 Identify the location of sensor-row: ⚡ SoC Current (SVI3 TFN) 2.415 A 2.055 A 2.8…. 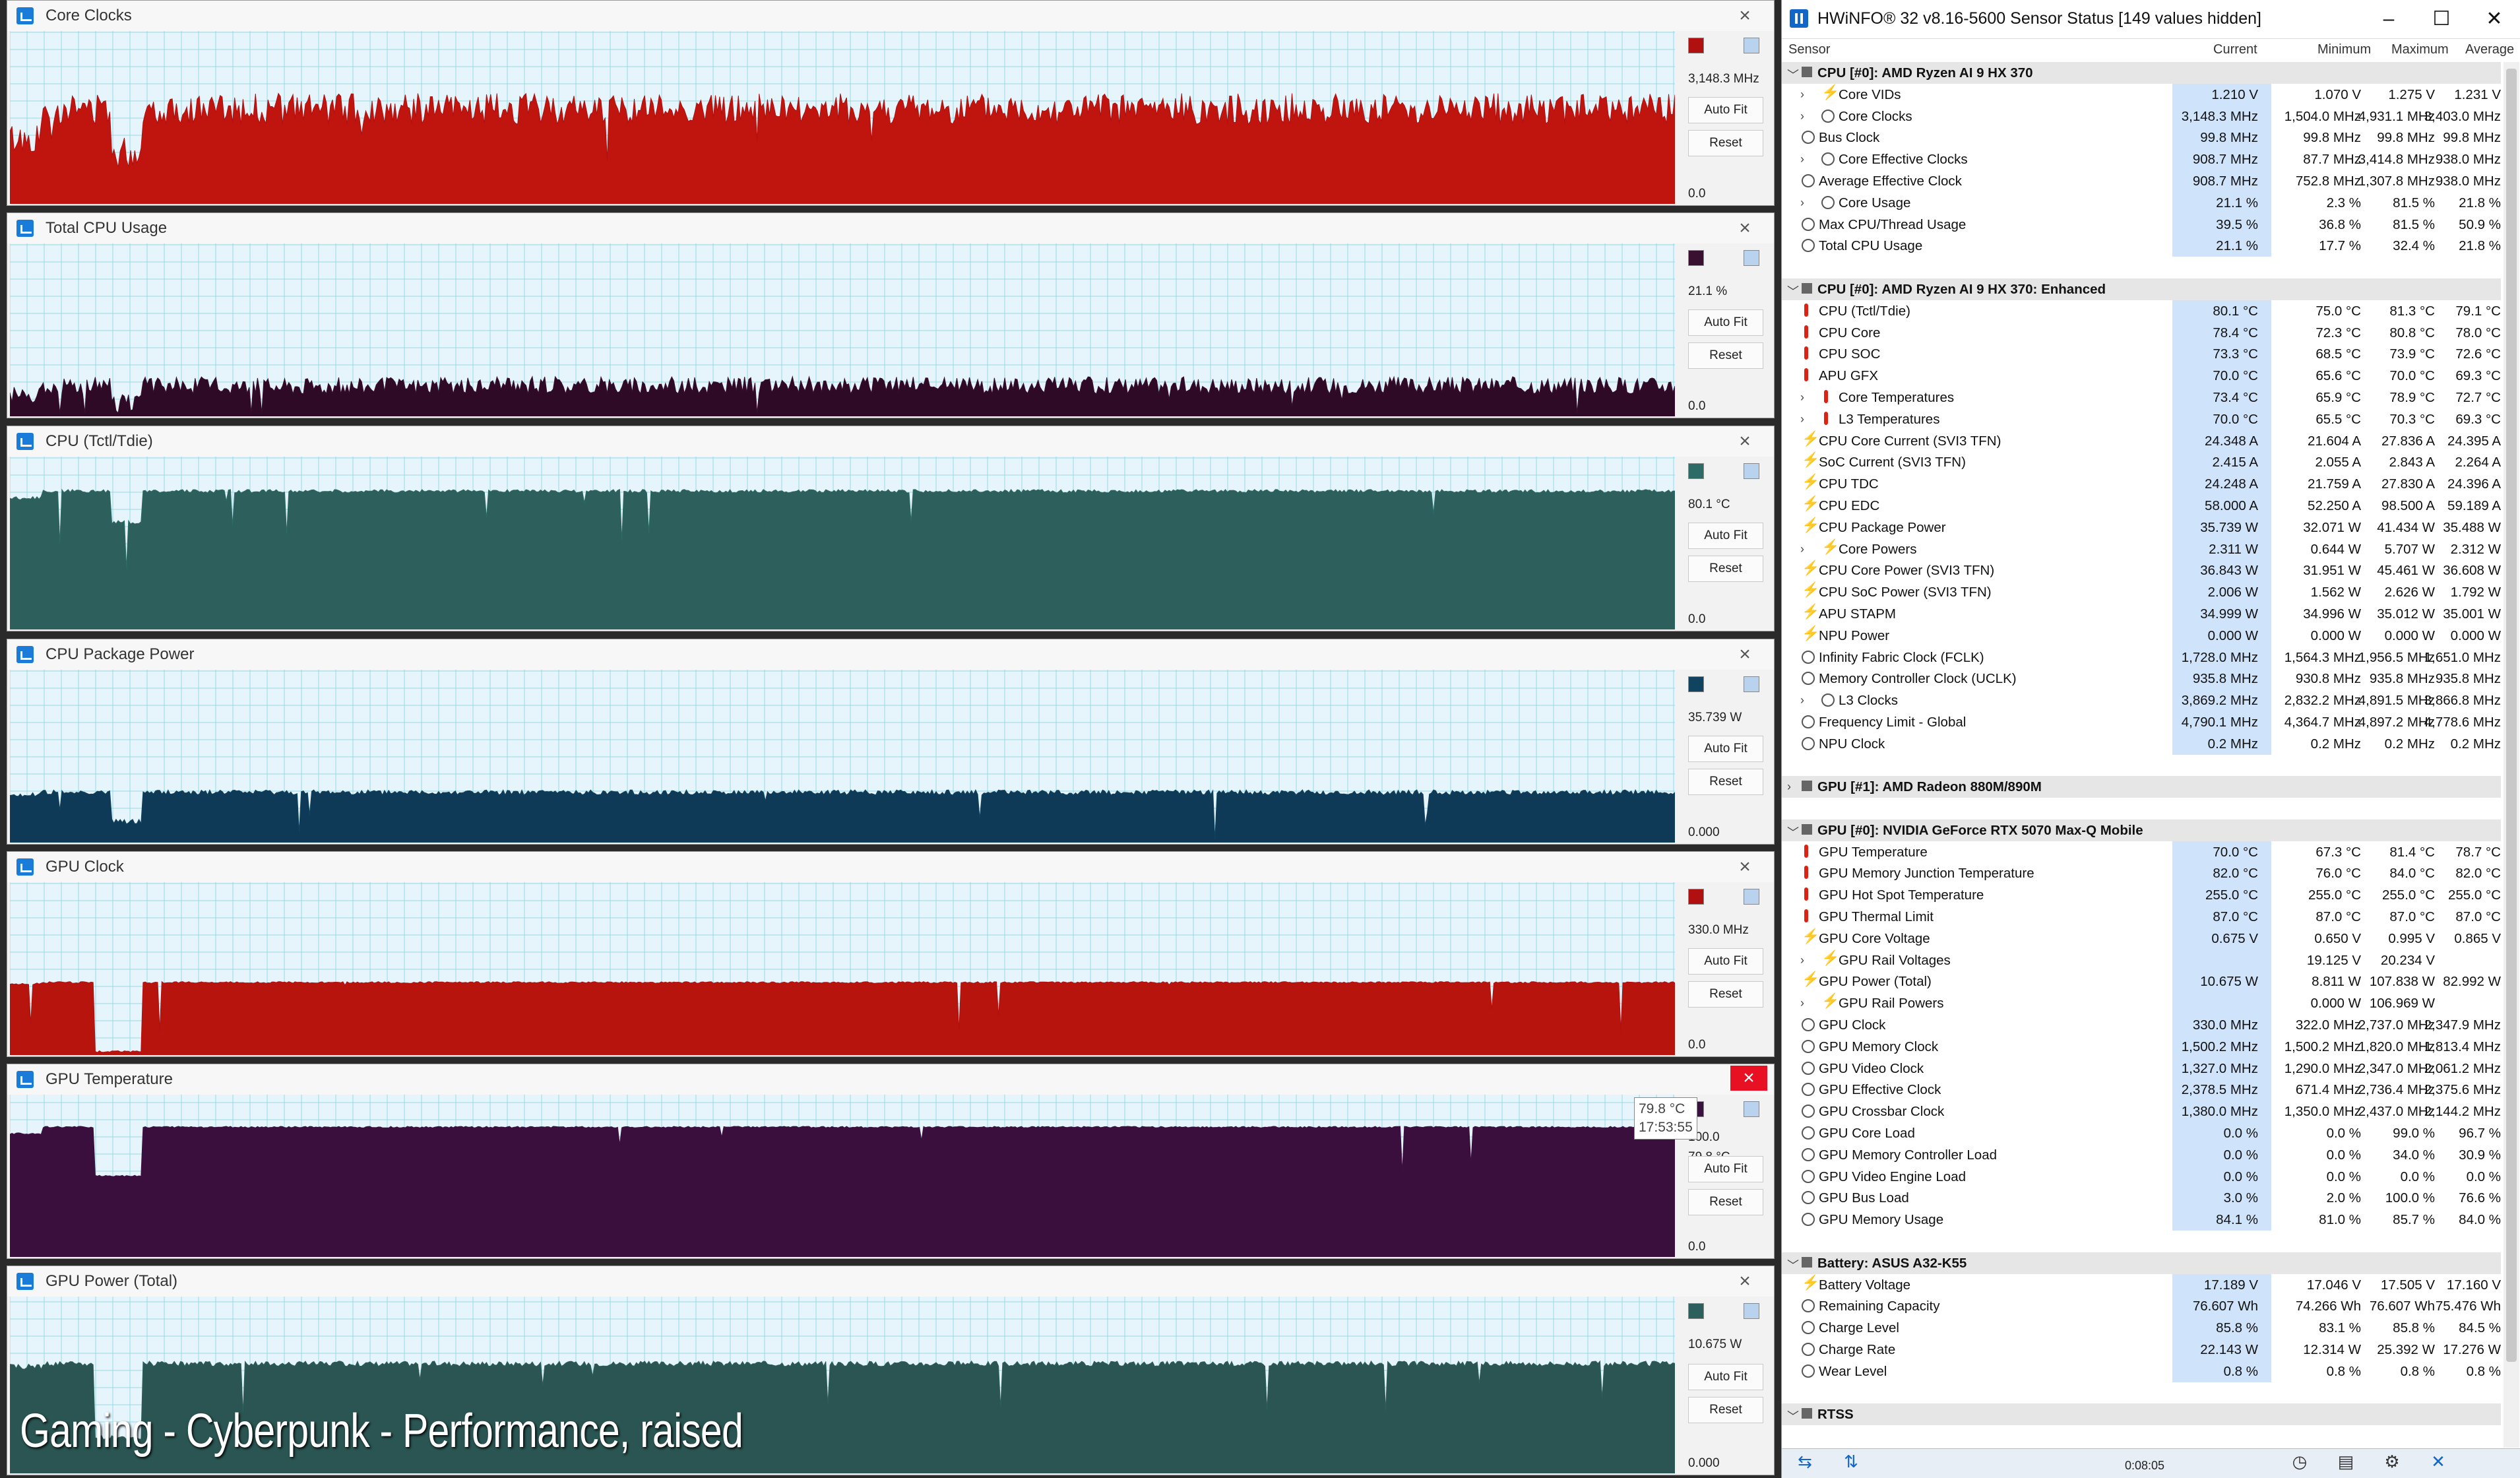
(2141, 462).